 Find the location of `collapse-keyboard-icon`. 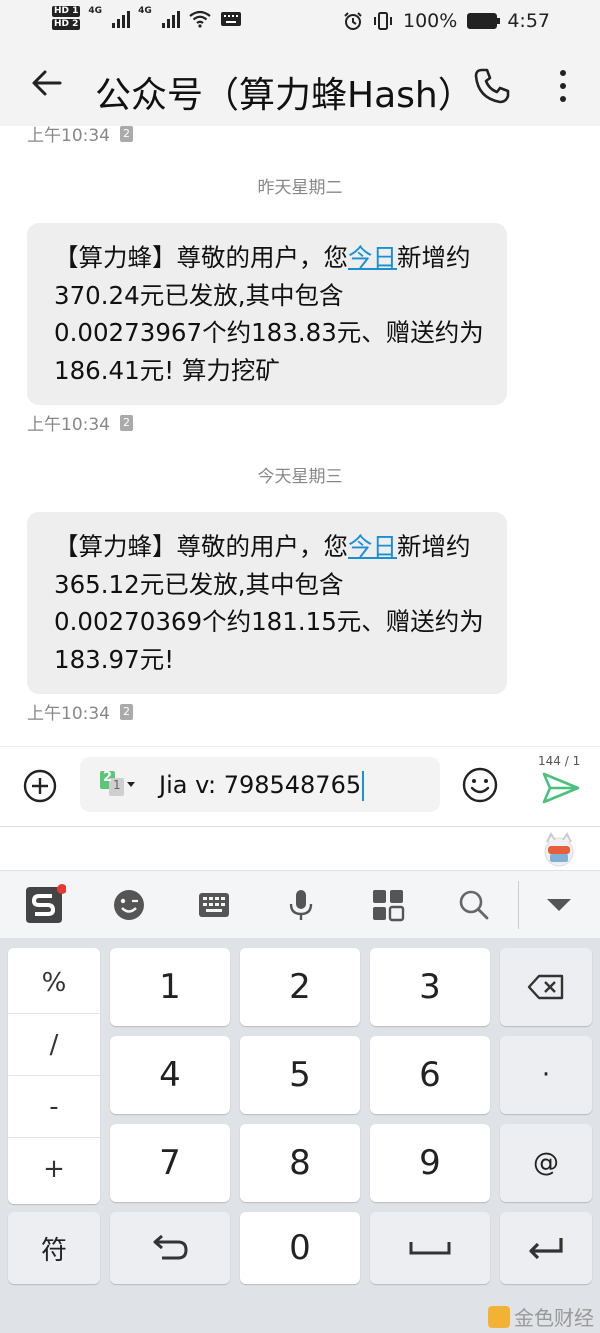

collapse-keyboard-icon is located at coordinates (559, 905).